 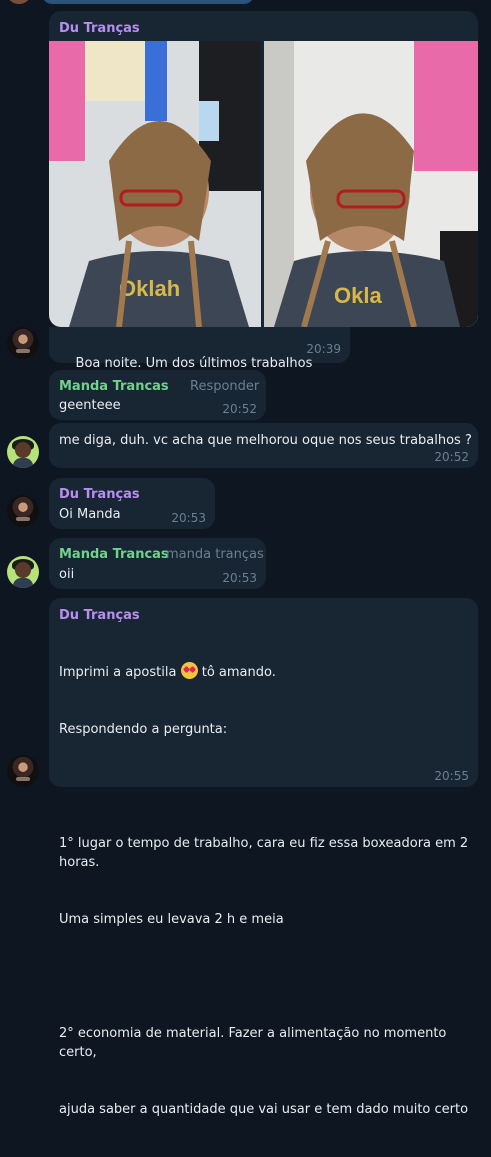 What do you see at coordinates (171, 919) in the screenshot?
I see `message-line: Uma simples eu levava 2 h e meia` at bounding box center [171, 919].